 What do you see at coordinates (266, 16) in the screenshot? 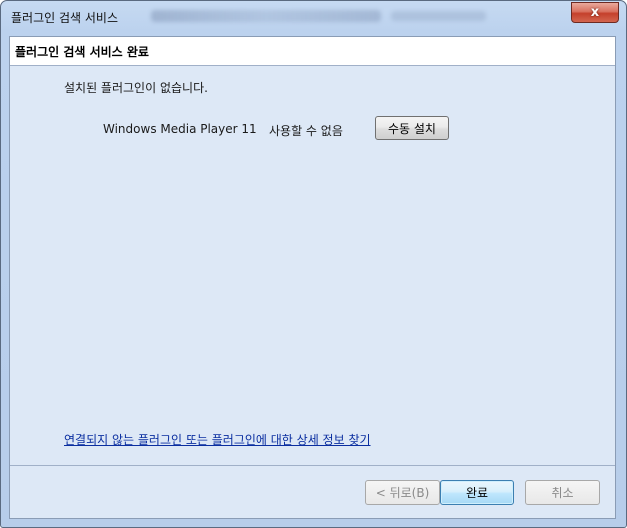
I see `blurred-title-region` at bounding box center [266, 16].